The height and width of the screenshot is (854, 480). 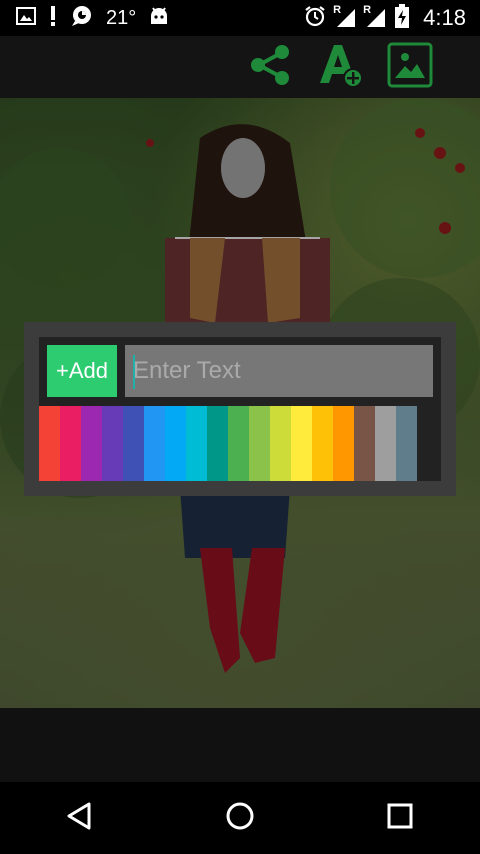 I want to click on android-icon, so click(x=159, y=18).